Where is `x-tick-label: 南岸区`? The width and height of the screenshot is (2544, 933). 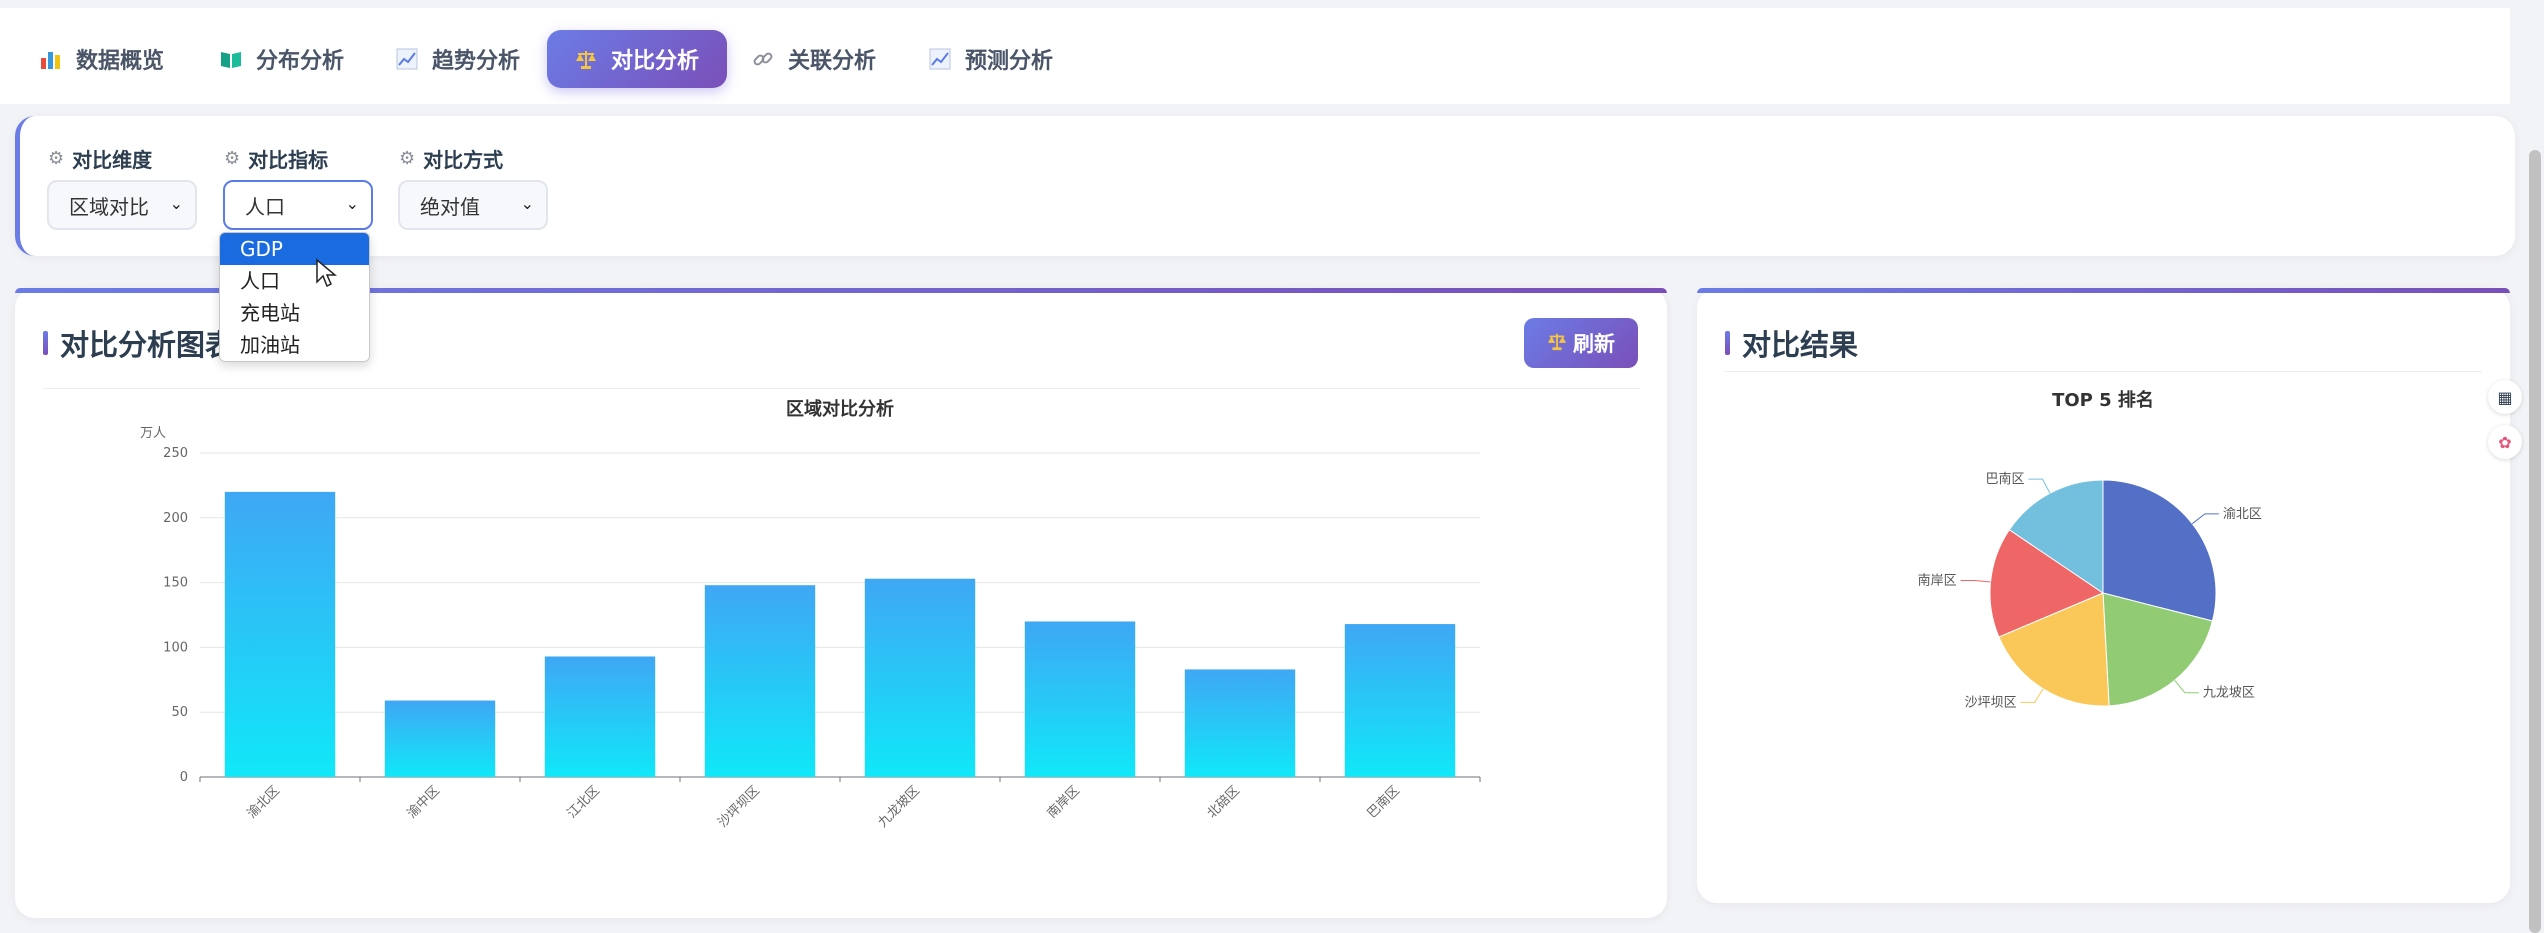 x-tick-label: 南岸区 is located at coordinates (1063, 802).